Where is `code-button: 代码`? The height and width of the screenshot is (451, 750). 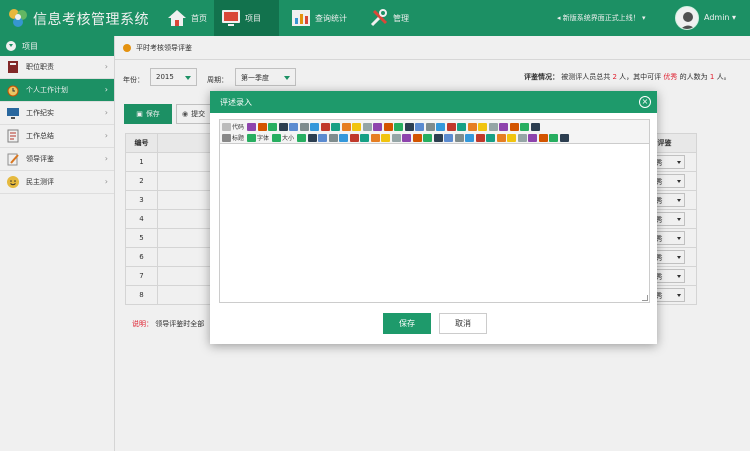 code-button: 代码 is located at coordinates (233, 126).